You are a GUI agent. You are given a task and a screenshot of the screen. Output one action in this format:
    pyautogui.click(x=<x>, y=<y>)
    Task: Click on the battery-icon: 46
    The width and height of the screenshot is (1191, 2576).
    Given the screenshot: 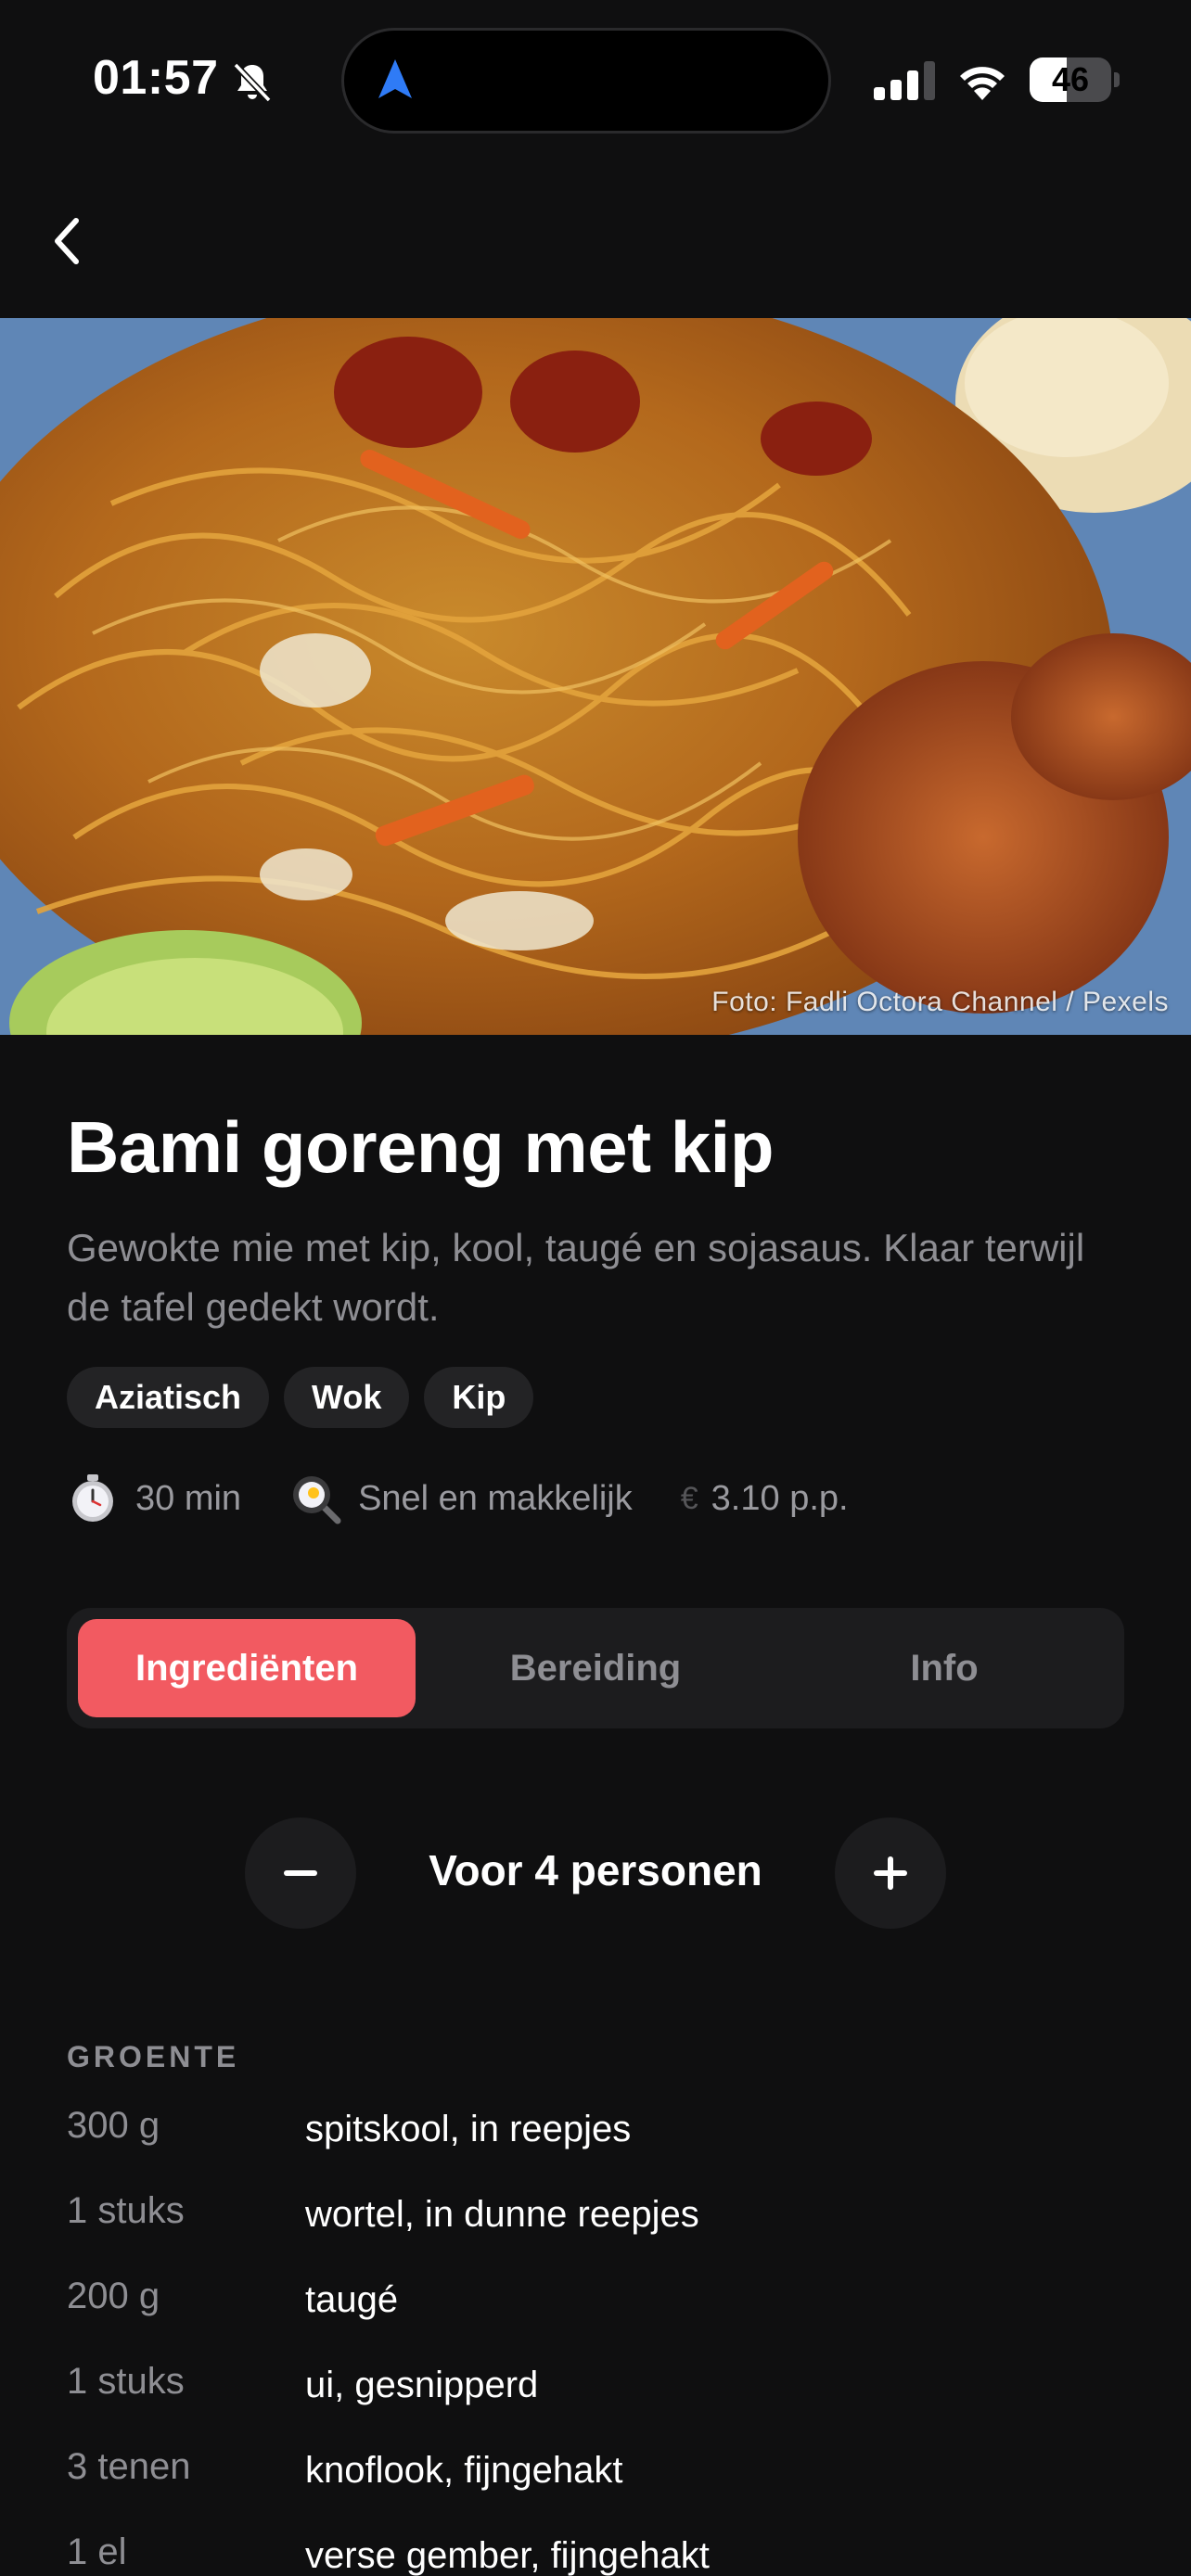 What is the action you would take?
    pyautogui.click(x=1075, y=79)
    